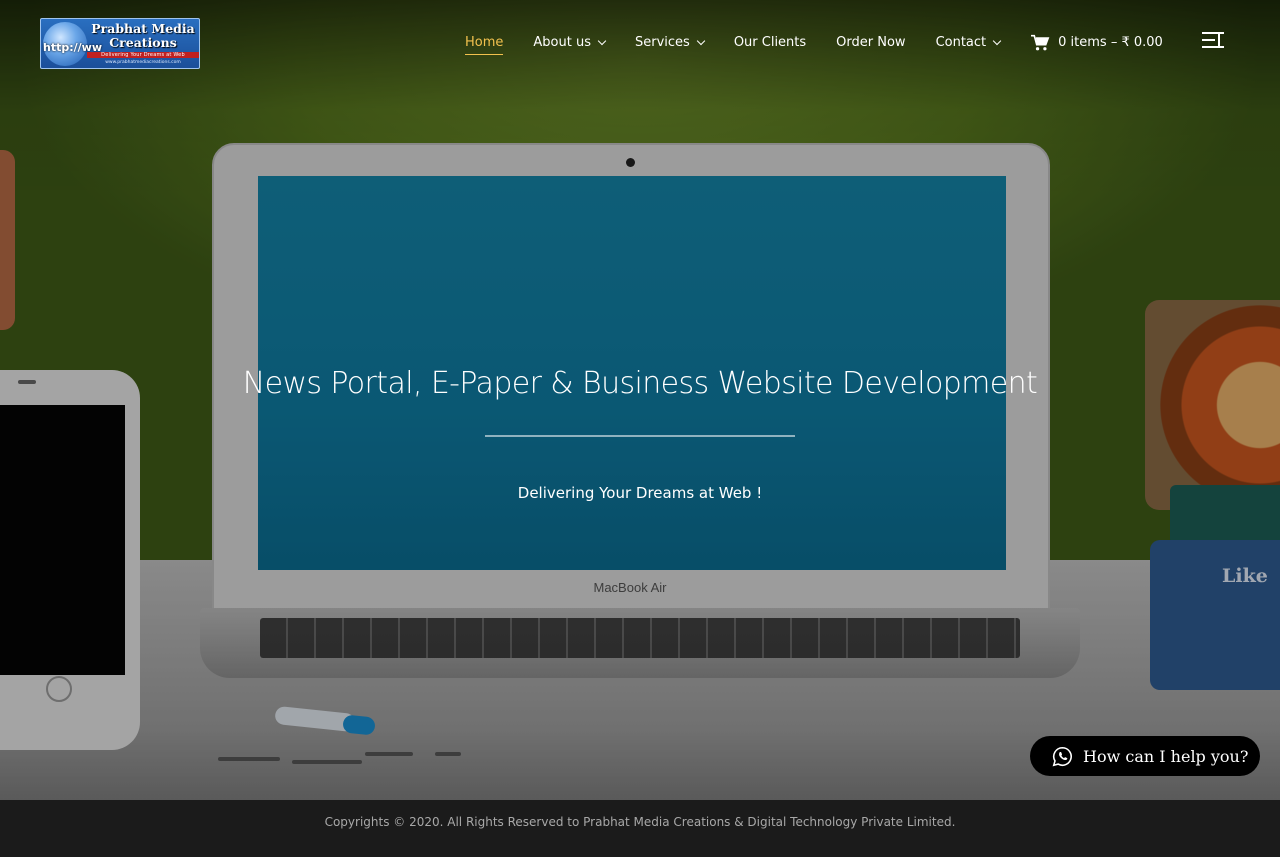 Image resolution: width=1280 pixels, height=857 pixels. I want to click on logo-url: www.prabhatmediacreations.com, so click(143, 62).